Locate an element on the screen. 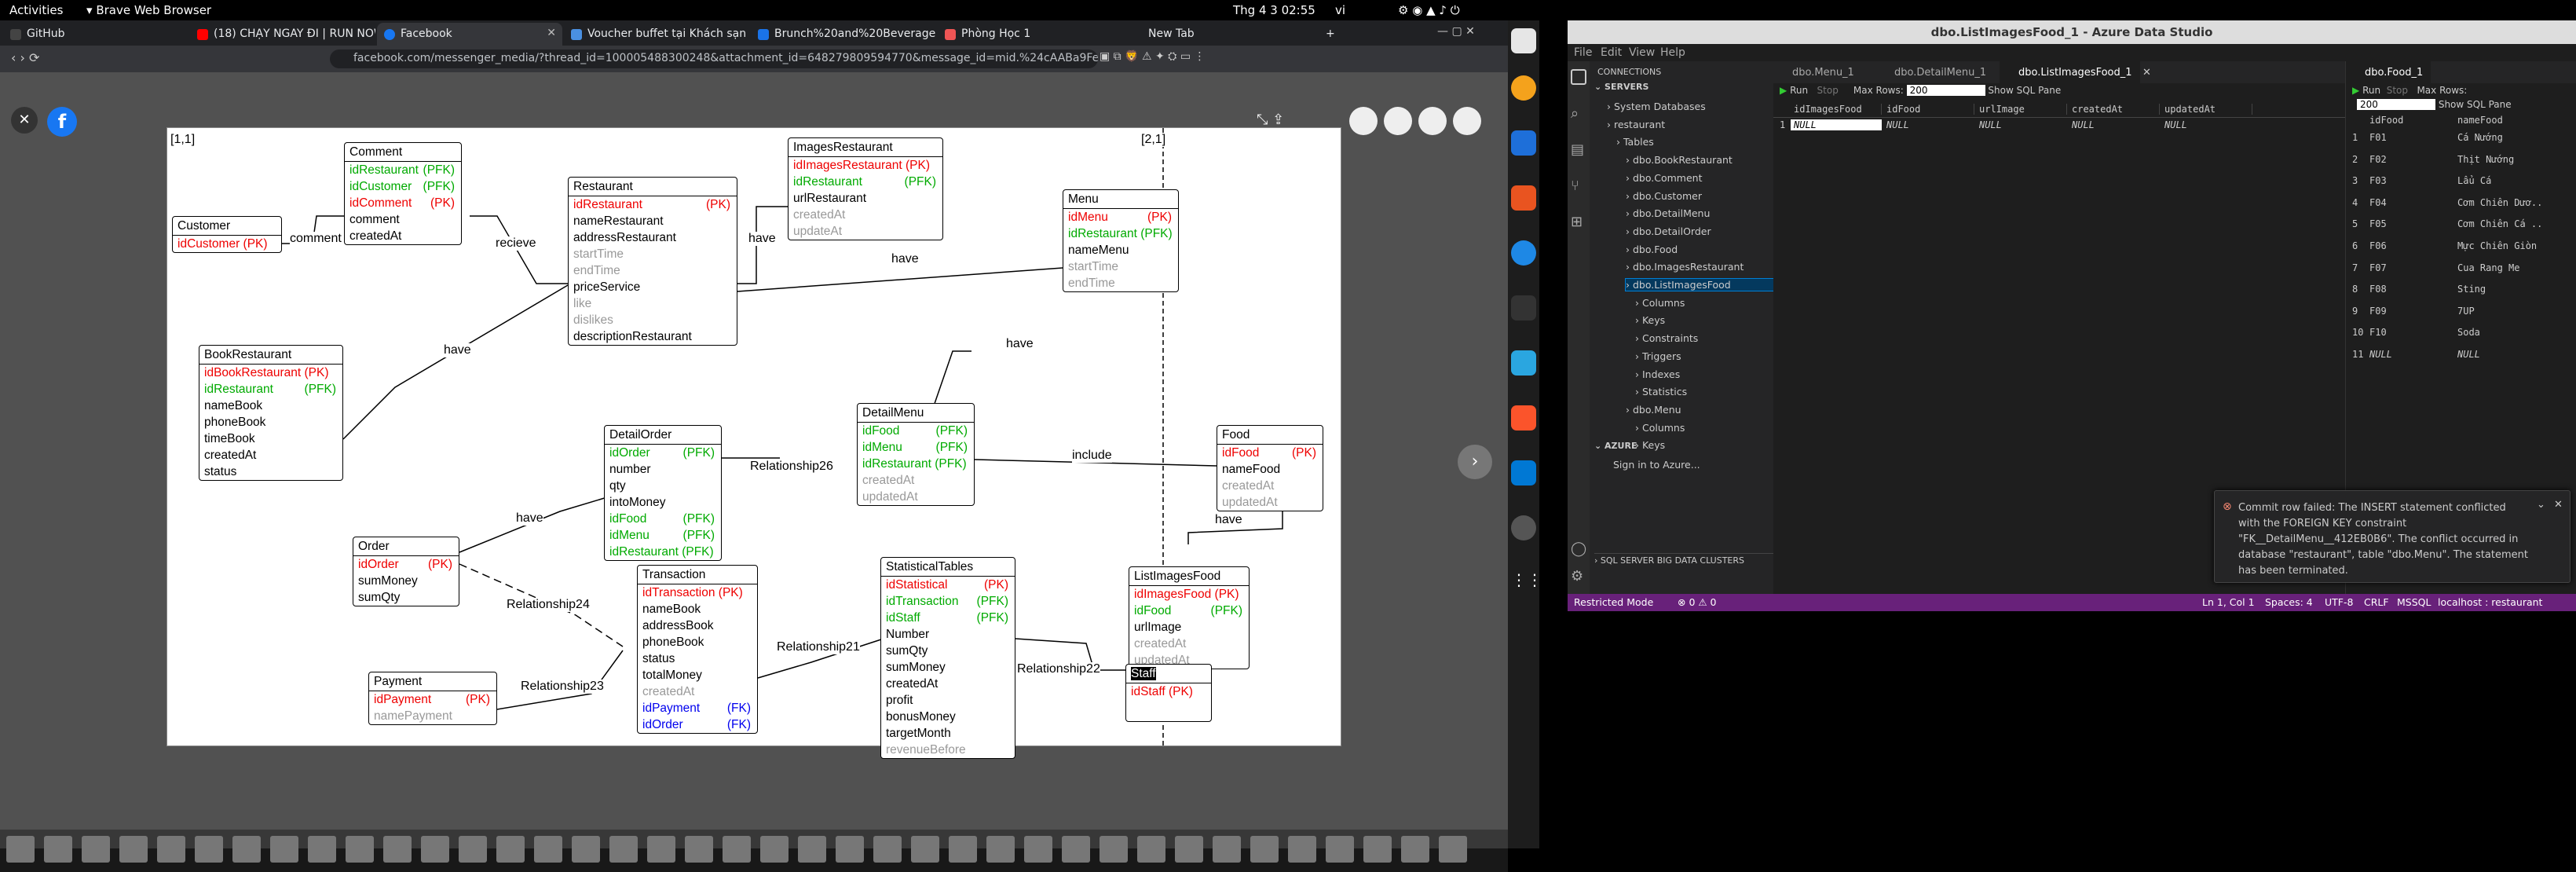  show-apps-icon: ⋮⋮ is located at coordinates (1527, 582).